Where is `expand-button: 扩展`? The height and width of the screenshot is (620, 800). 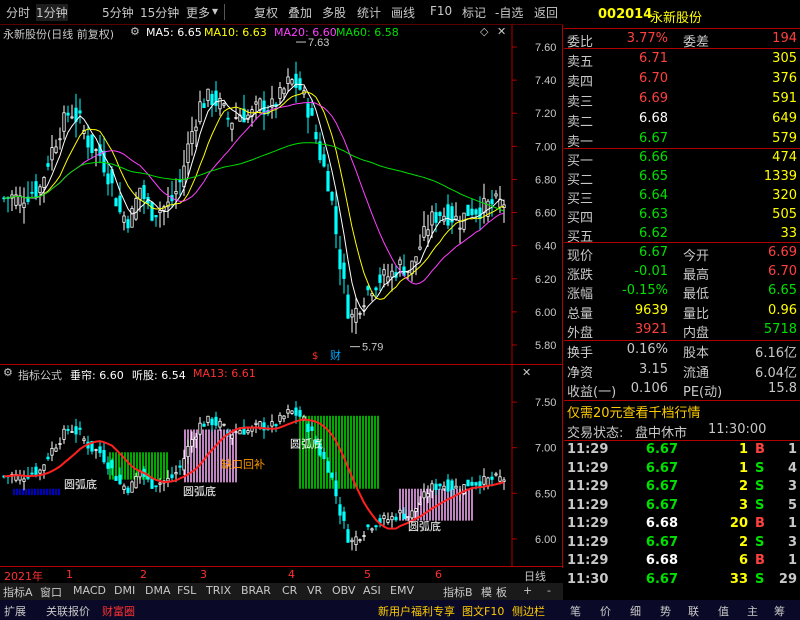
expand-button: 扩展 is located at coordinates (15, 611).